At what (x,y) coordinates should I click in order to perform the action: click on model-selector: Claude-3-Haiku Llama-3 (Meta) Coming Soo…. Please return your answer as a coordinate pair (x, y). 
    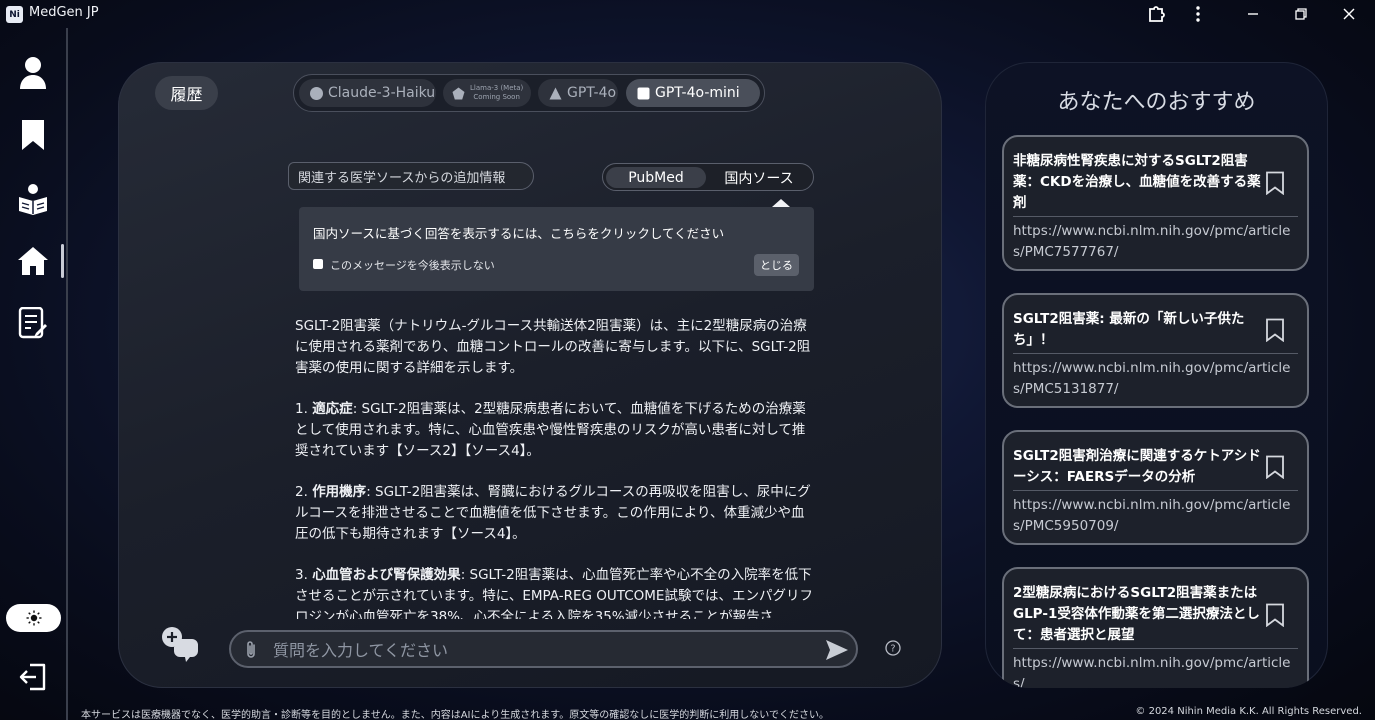
    Looking at the image, I should click on (529, 93).